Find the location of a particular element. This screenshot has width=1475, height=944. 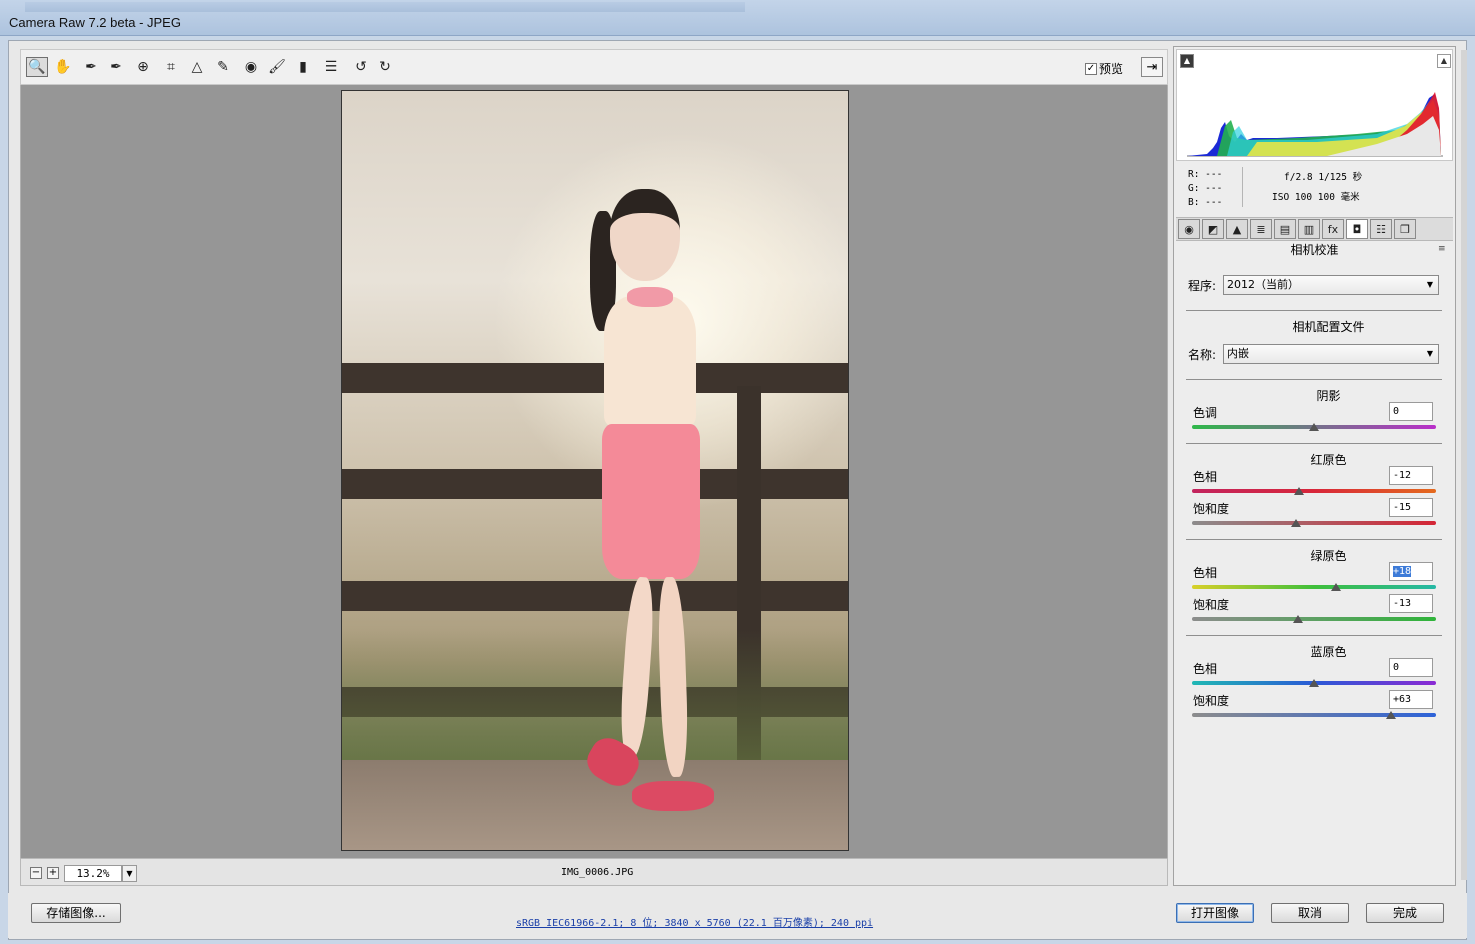

tab-snapshots-icon: ❐ is located at coordinates (1405, 229).